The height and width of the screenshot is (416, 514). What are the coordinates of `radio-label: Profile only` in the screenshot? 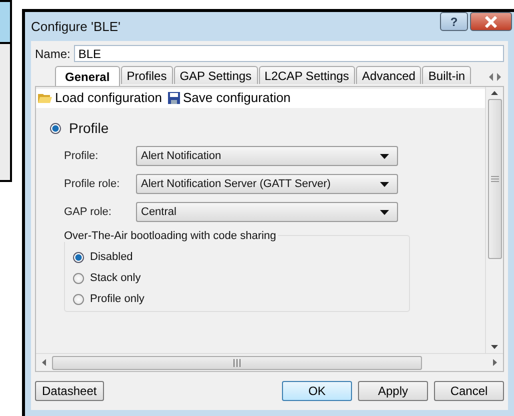 It's located at (117, 299).